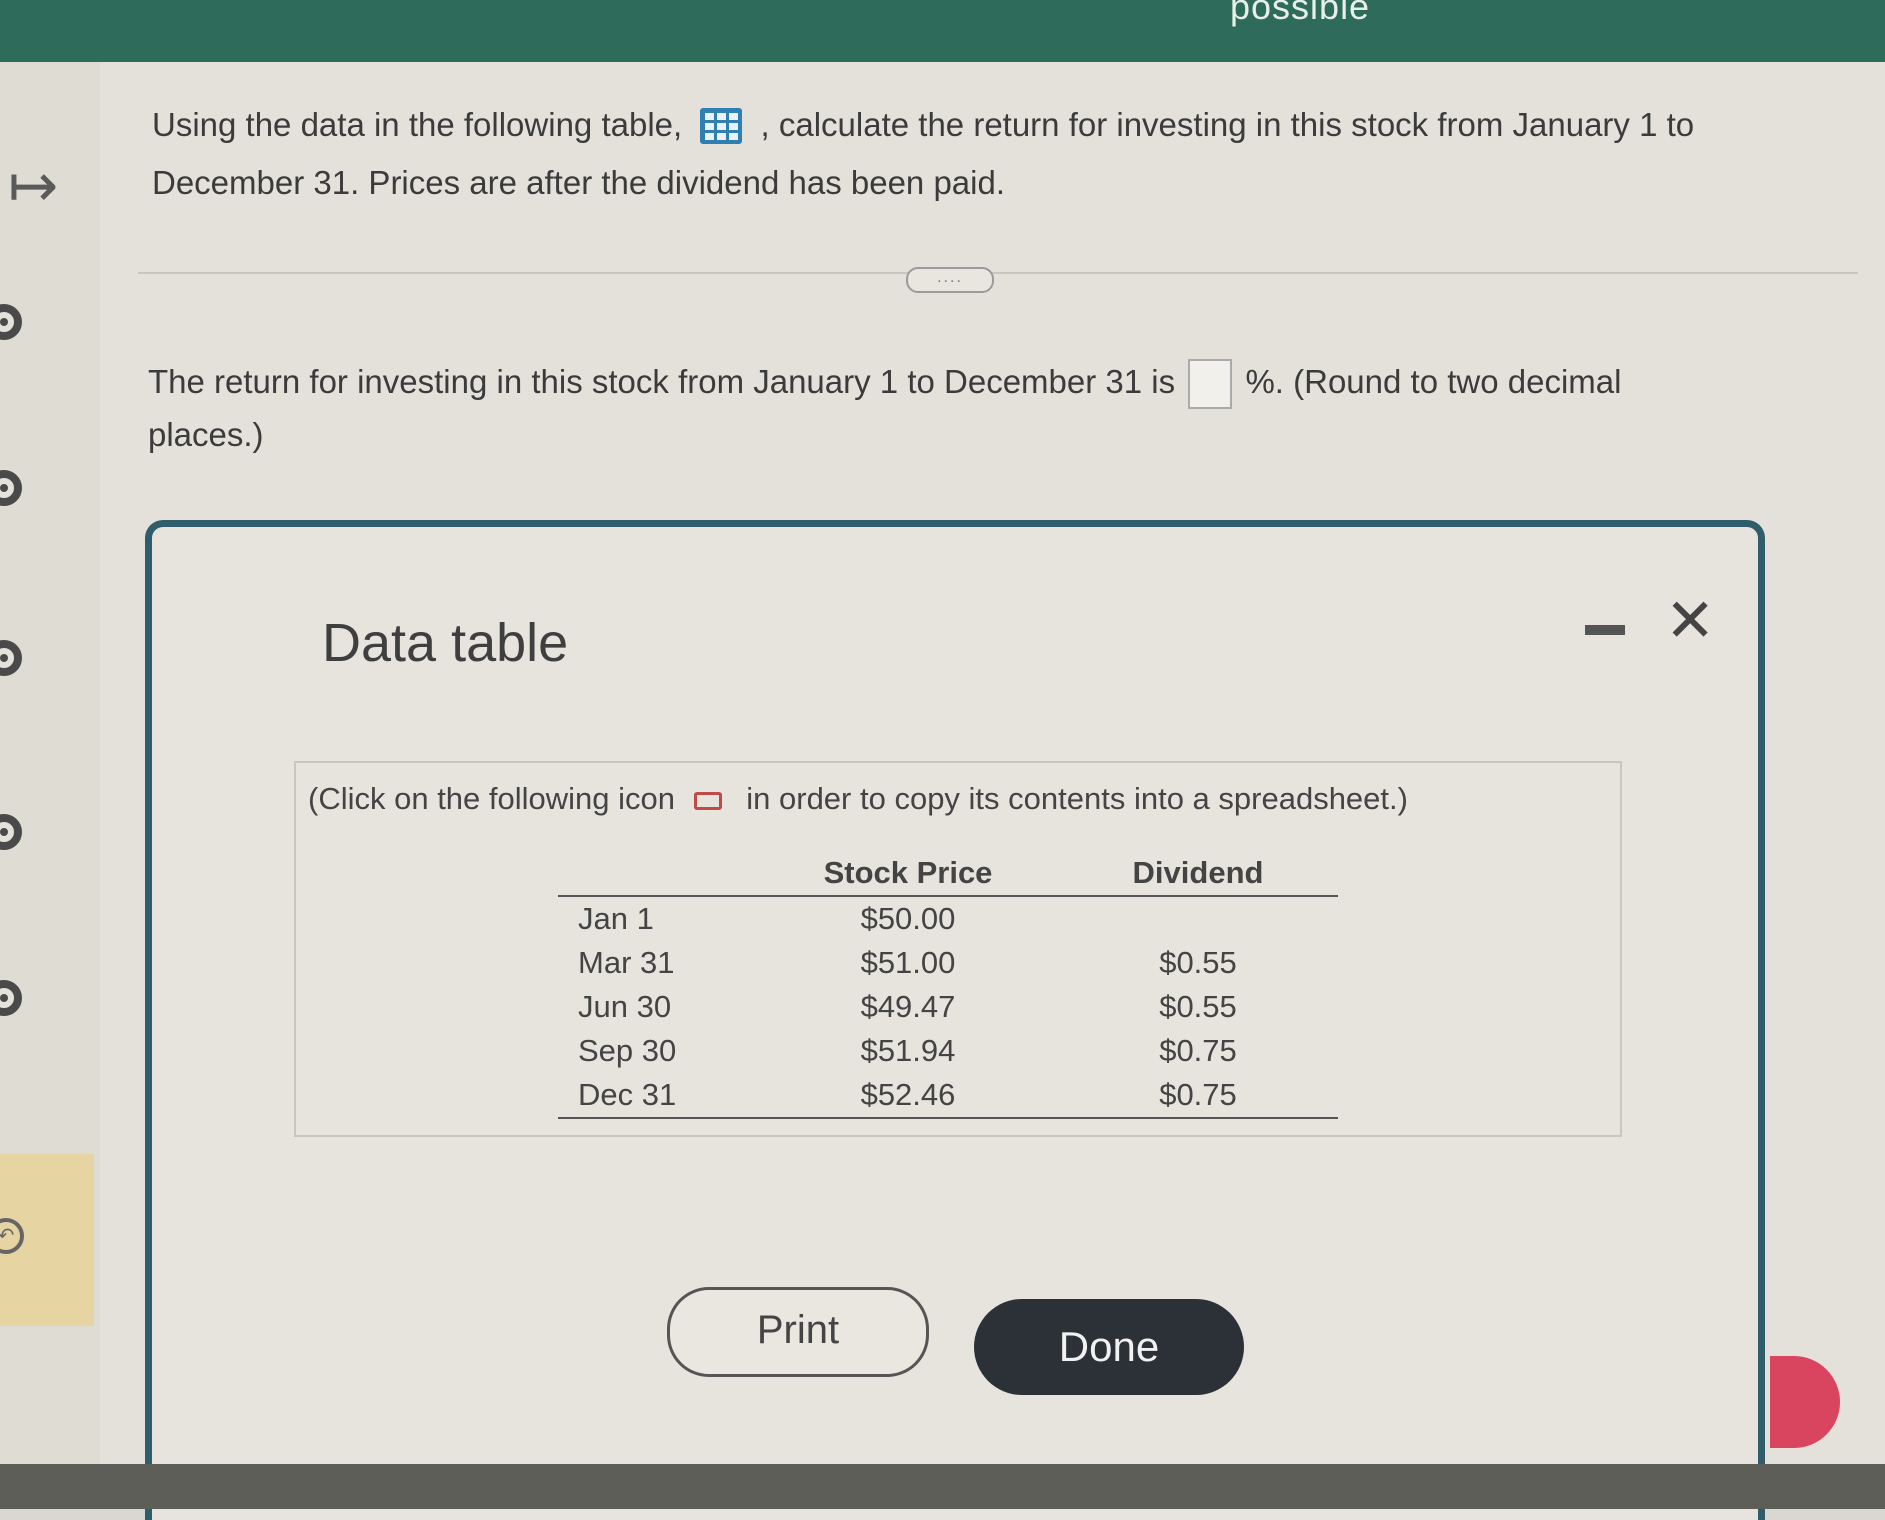  I want to click on done-button: Done, so click(1109, 1347).